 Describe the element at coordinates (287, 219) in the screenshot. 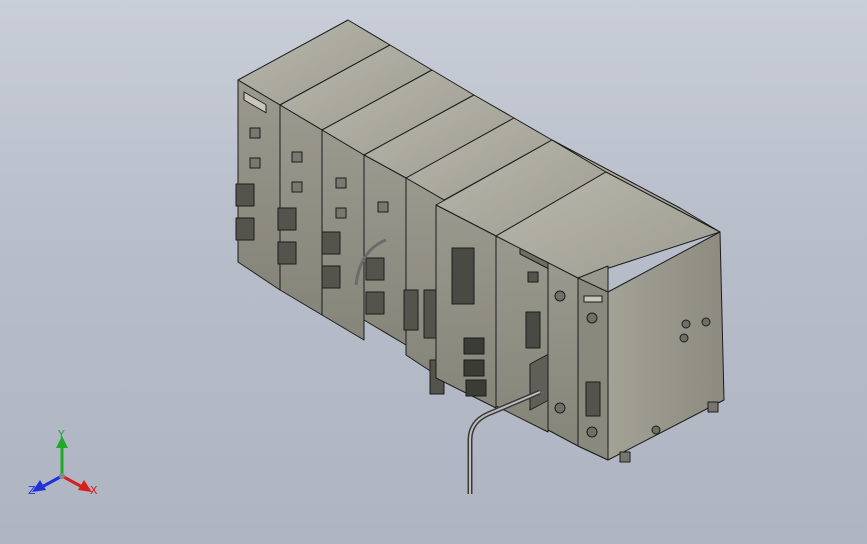

I see `io-module-2-terminal-a` at that location.